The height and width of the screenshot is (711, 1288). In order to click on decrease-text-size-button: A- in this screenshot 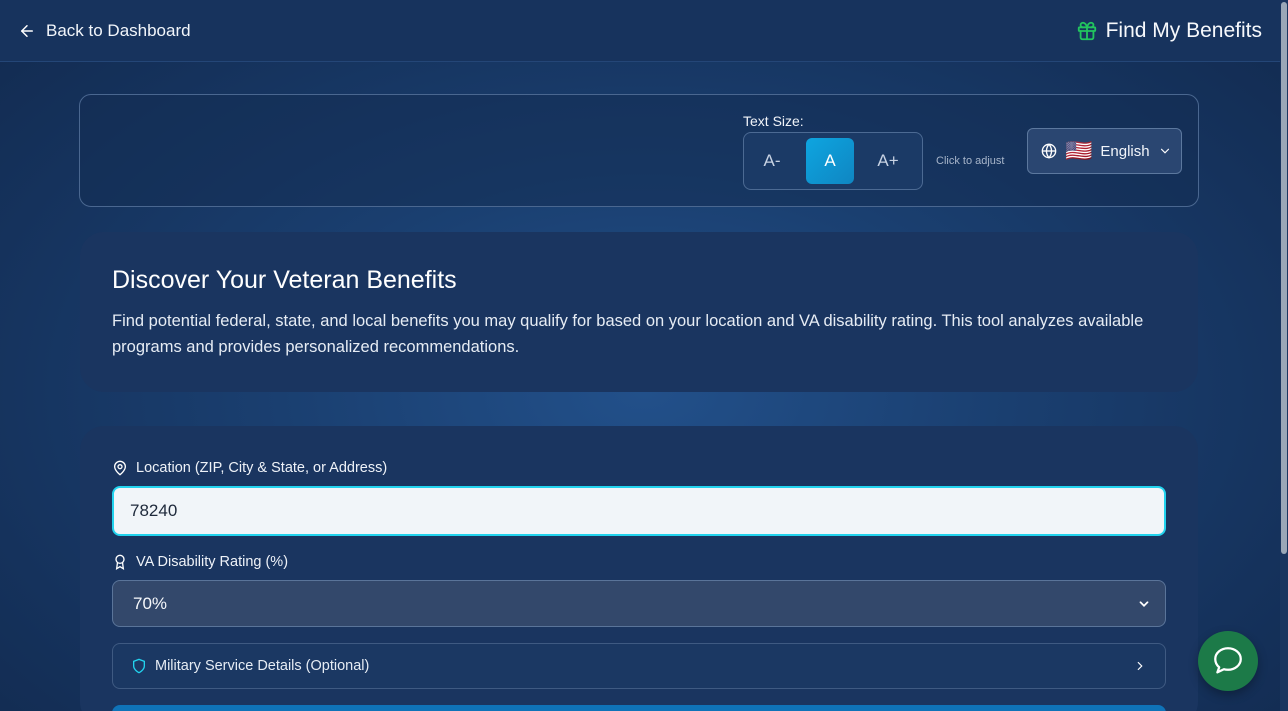, I will do `click(772, 161)`.